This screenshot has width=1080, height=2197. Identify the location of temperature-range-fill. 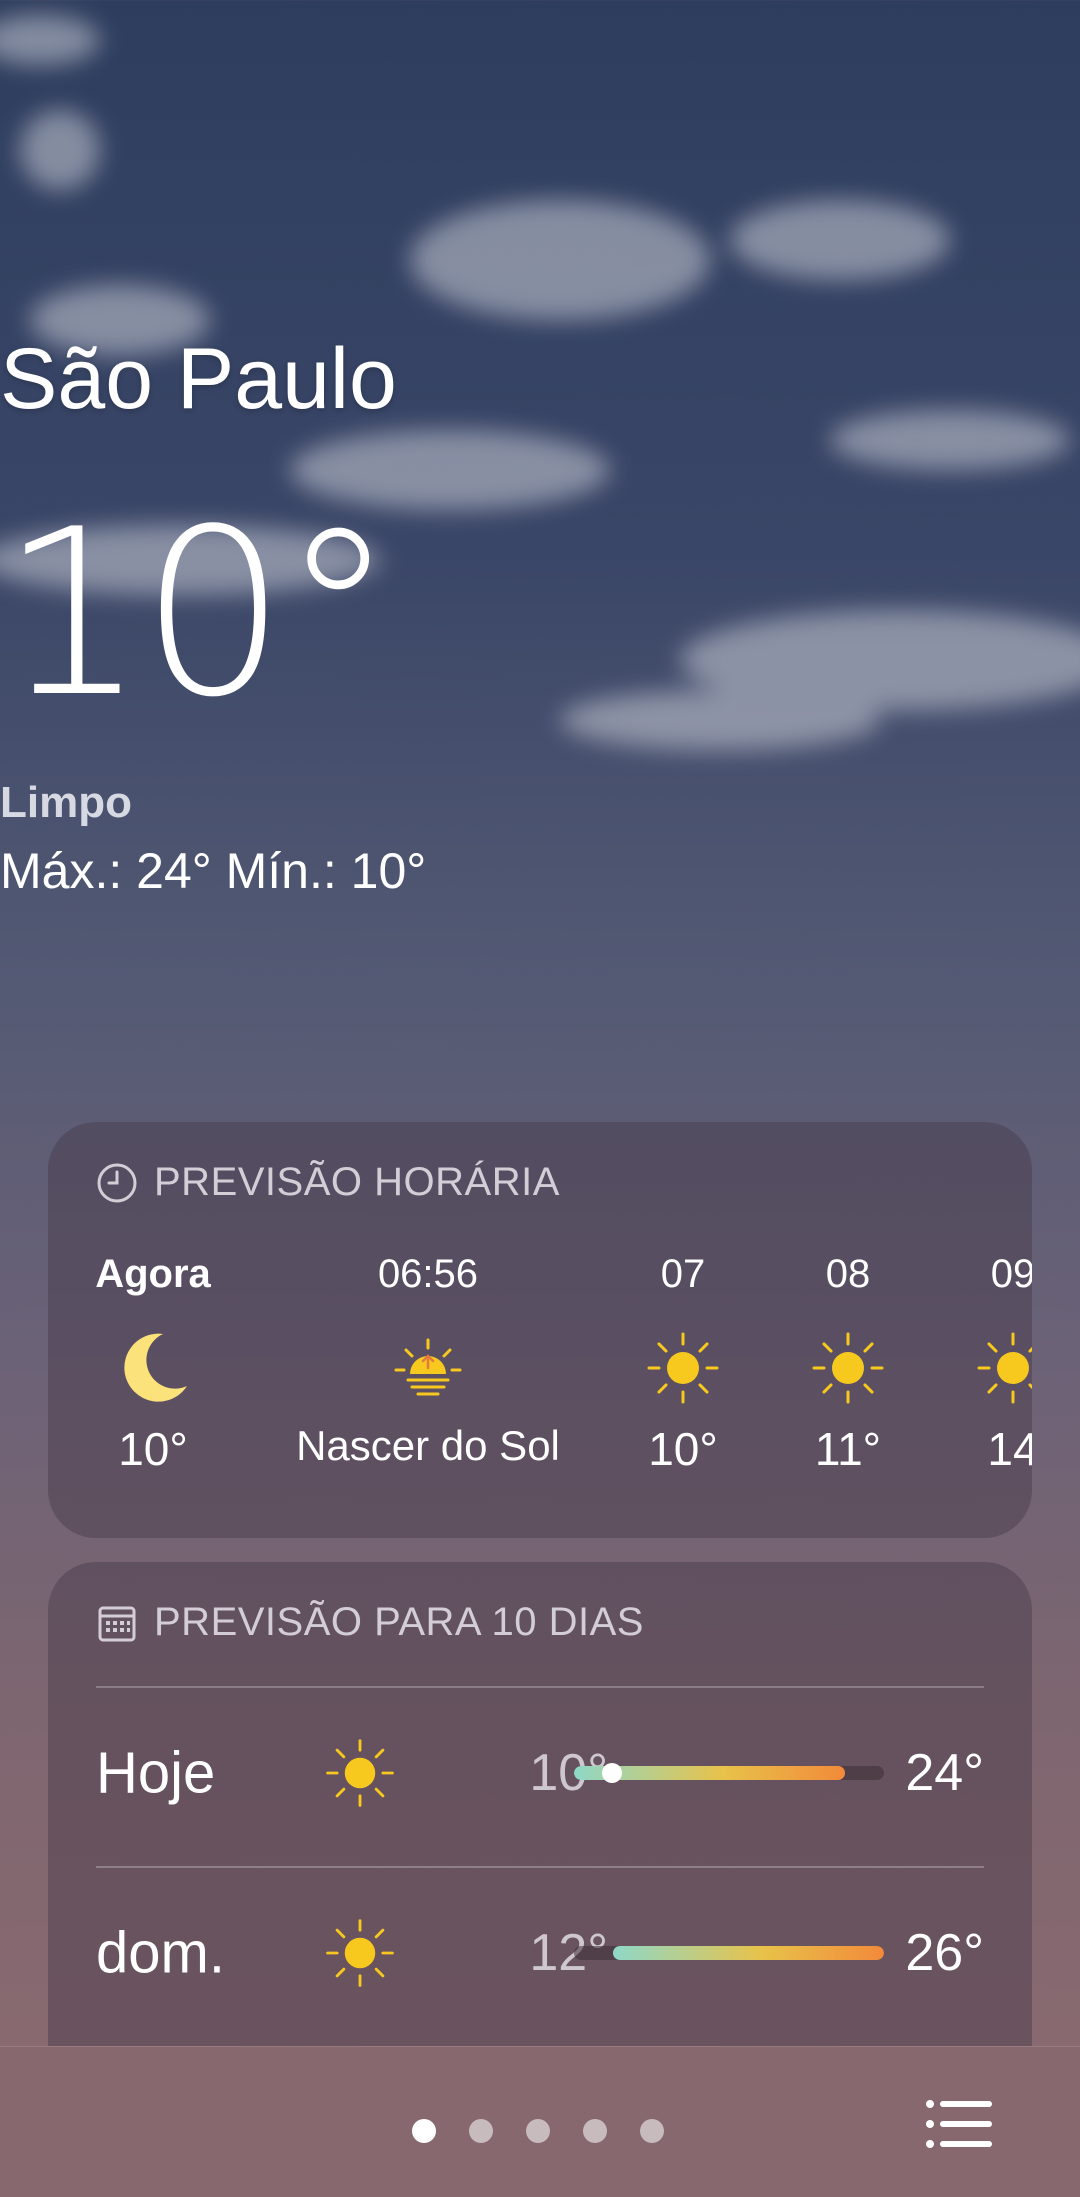
(748, 1953).